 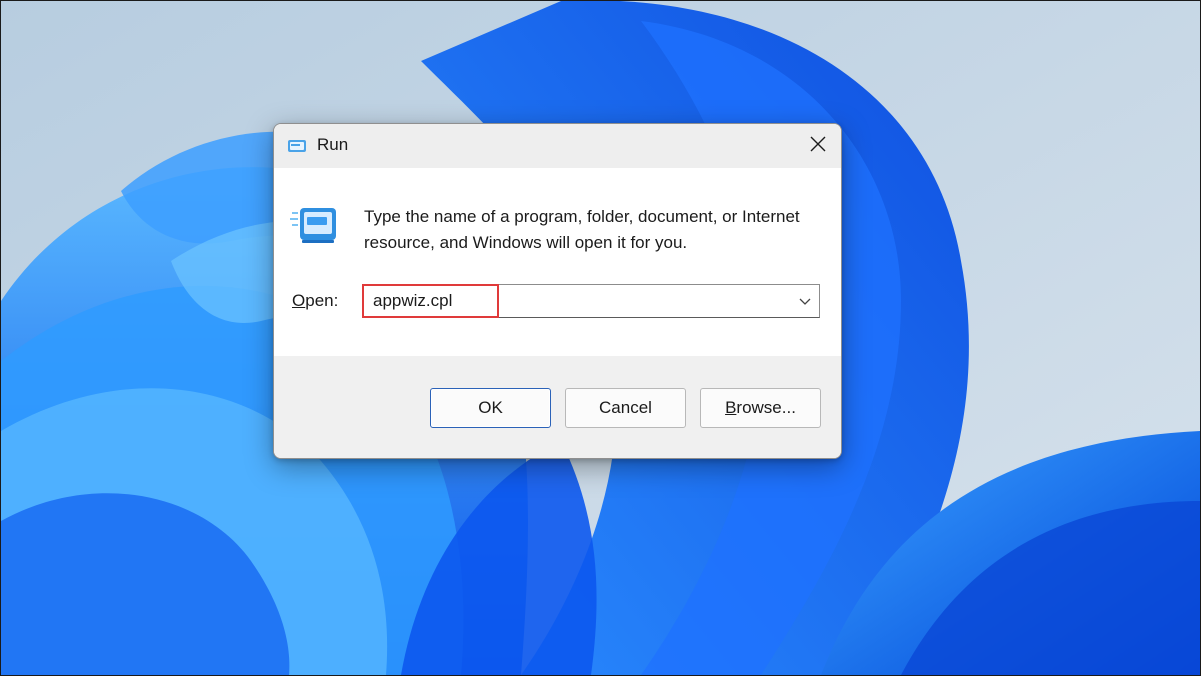 What do you see at coordinates (490, 408) in the screenshot?
I see `ok-button: OK` at bounding box center [490, 408].